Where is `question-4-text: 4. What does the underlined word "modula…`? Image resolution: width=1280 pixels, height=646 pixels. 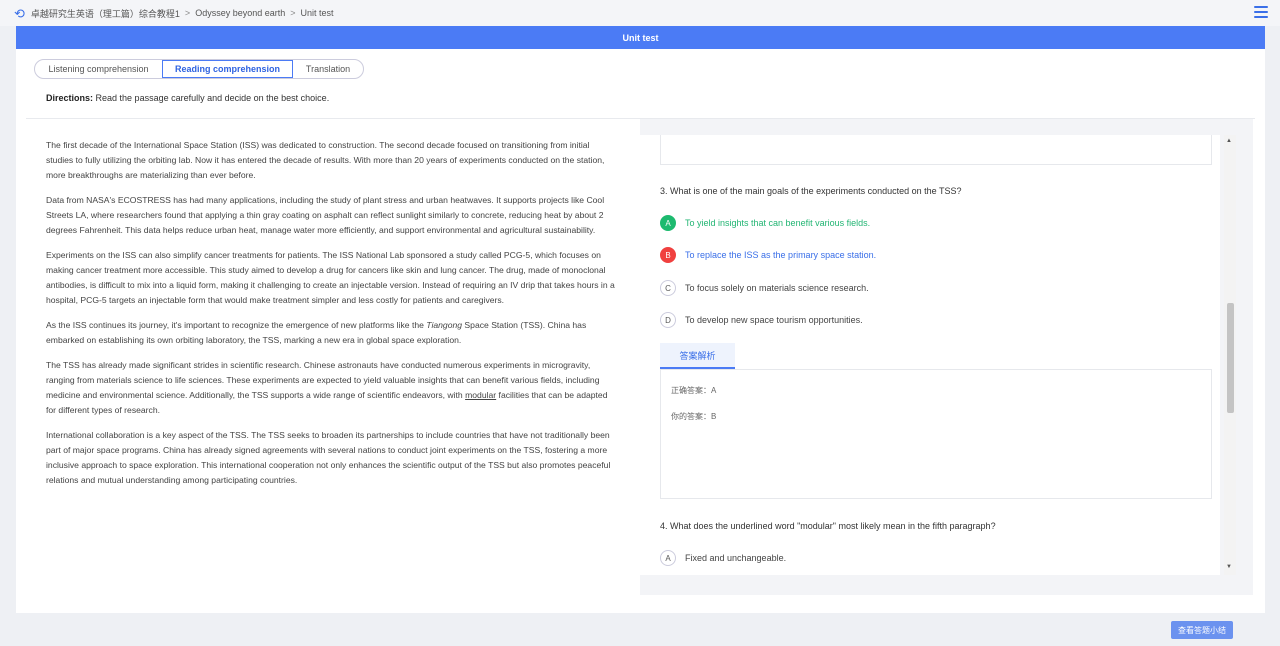
question-4-text: 4. What does the underlined word "modula… is located at coordinates (828, 526).